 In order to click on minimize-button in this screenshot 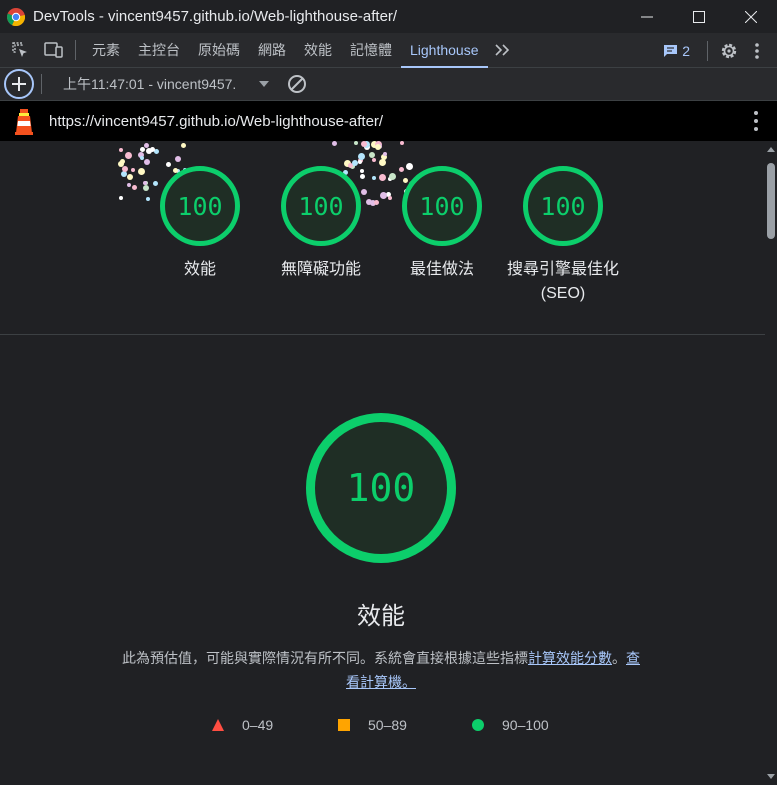, I will do `click(647, 16)`.